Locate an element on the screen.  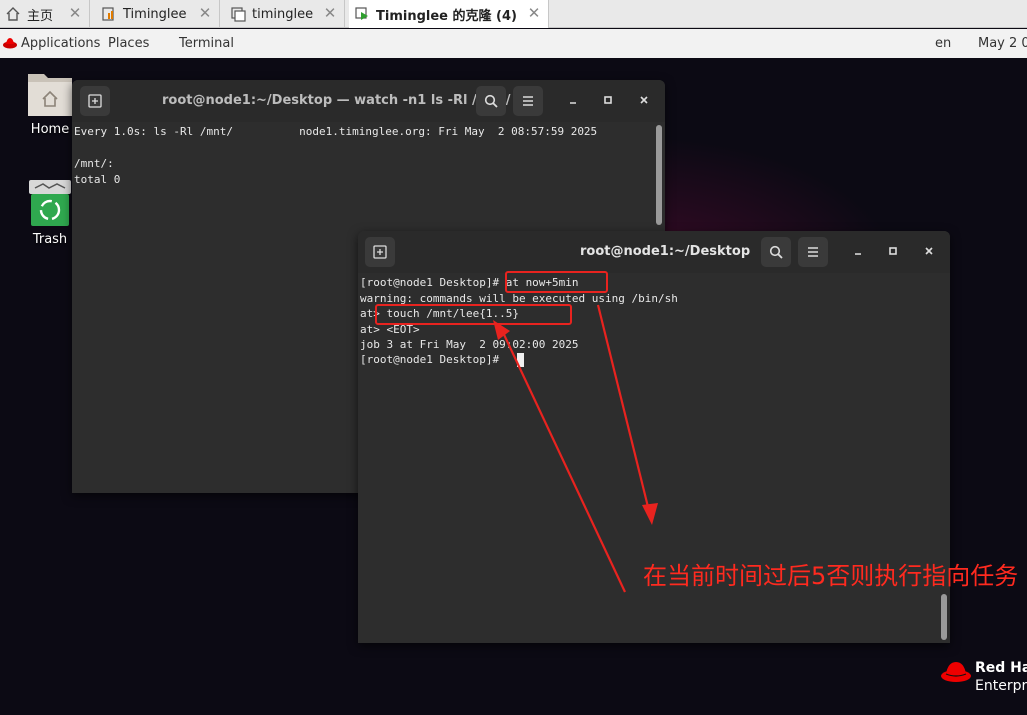
annotation-text: 在当前时间过后5否则执行指向任务 is located at coordinates (831, 576).